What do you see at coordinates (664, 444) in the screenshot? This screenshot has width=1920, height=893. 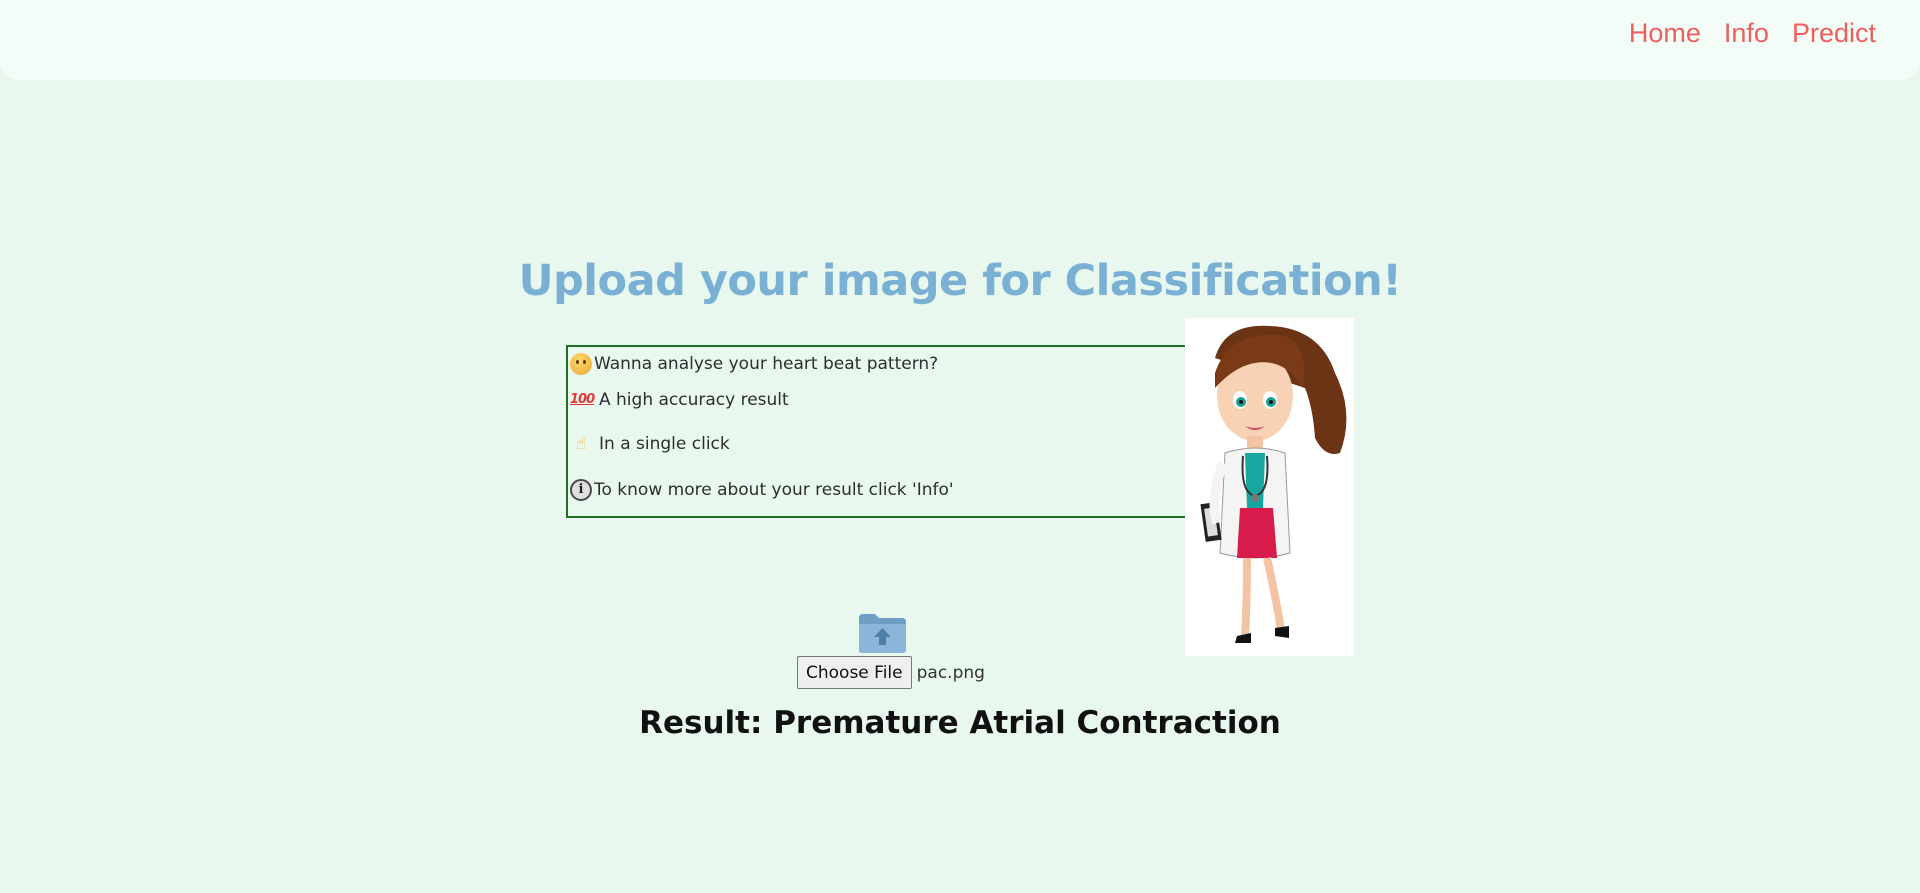 I see `feature-text: In a single click` at bounding box center [664, 444].